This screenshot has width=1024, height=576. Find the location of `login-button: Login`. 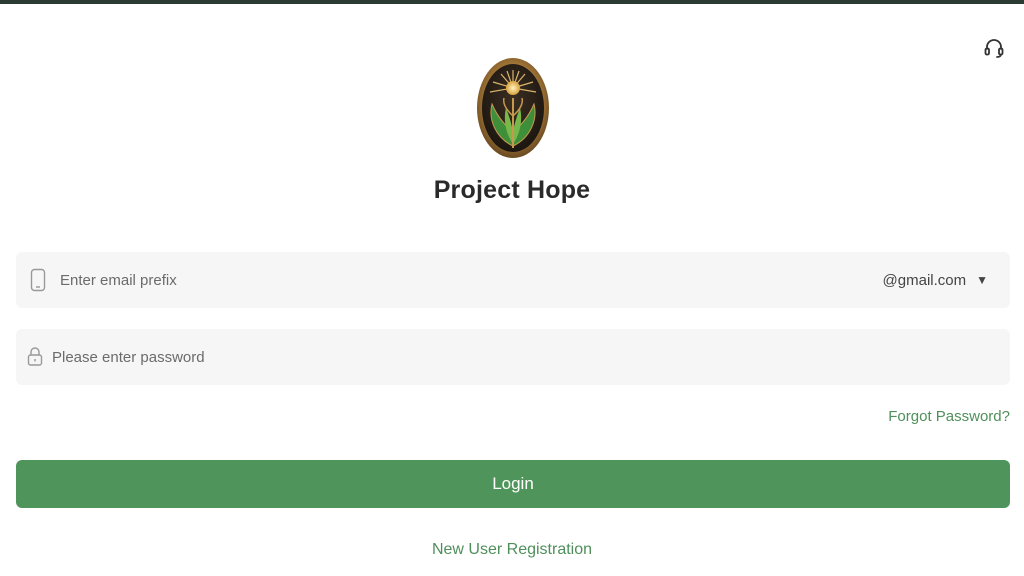

login-button: Login is located at coordinates (513, 484).